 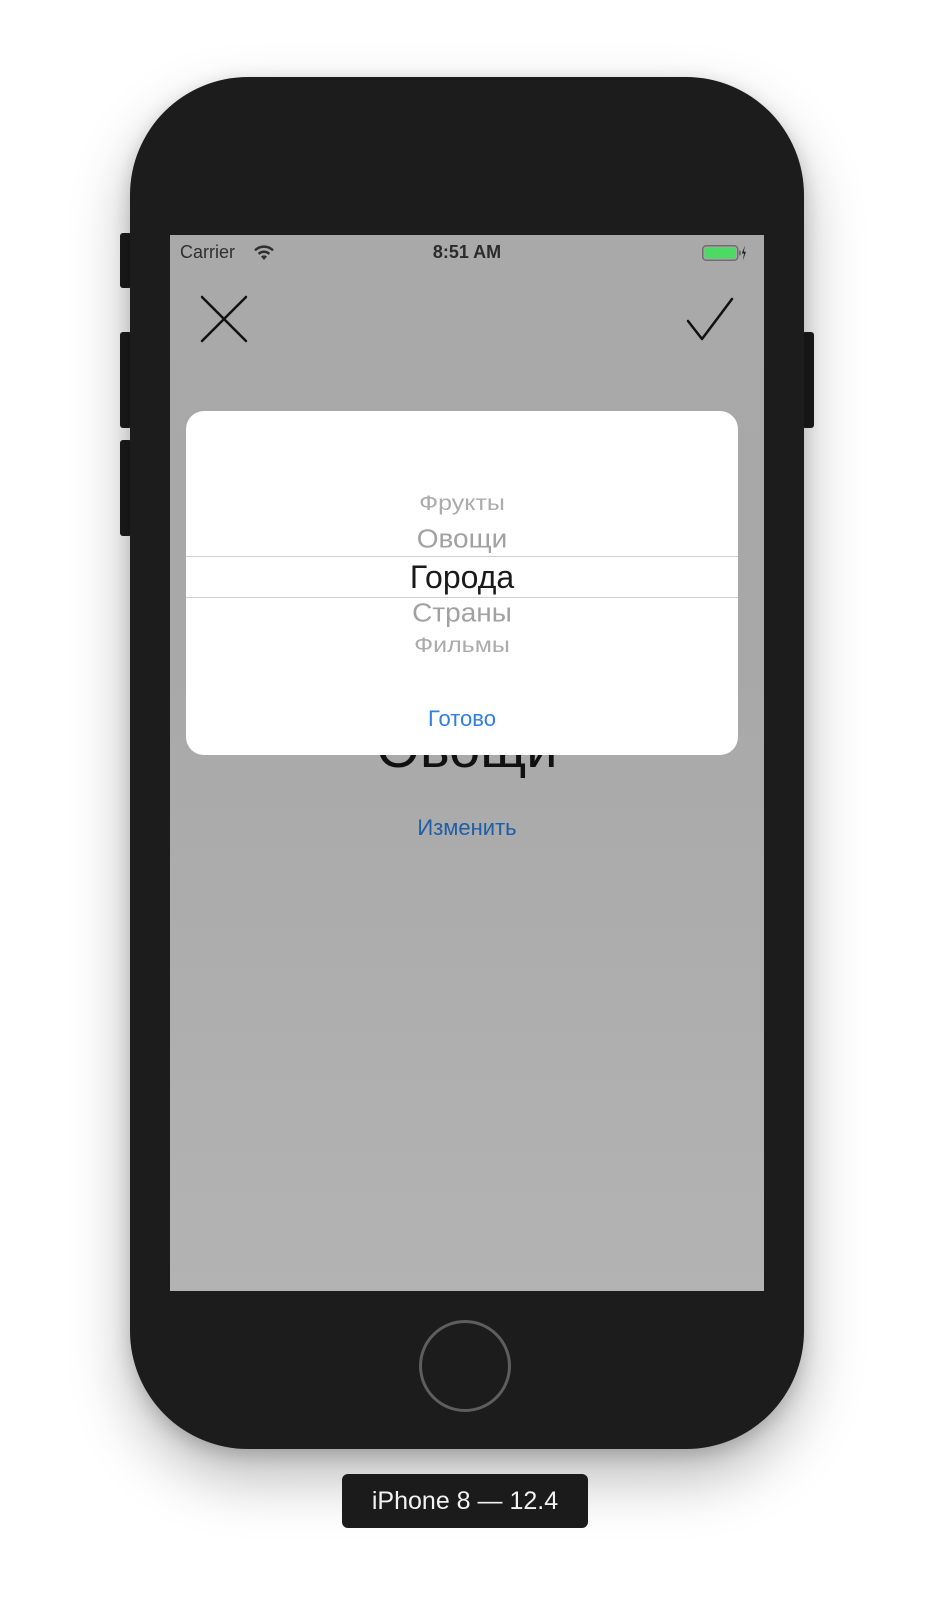 What do you see at coordinates (465, 1366) in the screenshot?
I see `home-button` at bounding box center [465, 1366].